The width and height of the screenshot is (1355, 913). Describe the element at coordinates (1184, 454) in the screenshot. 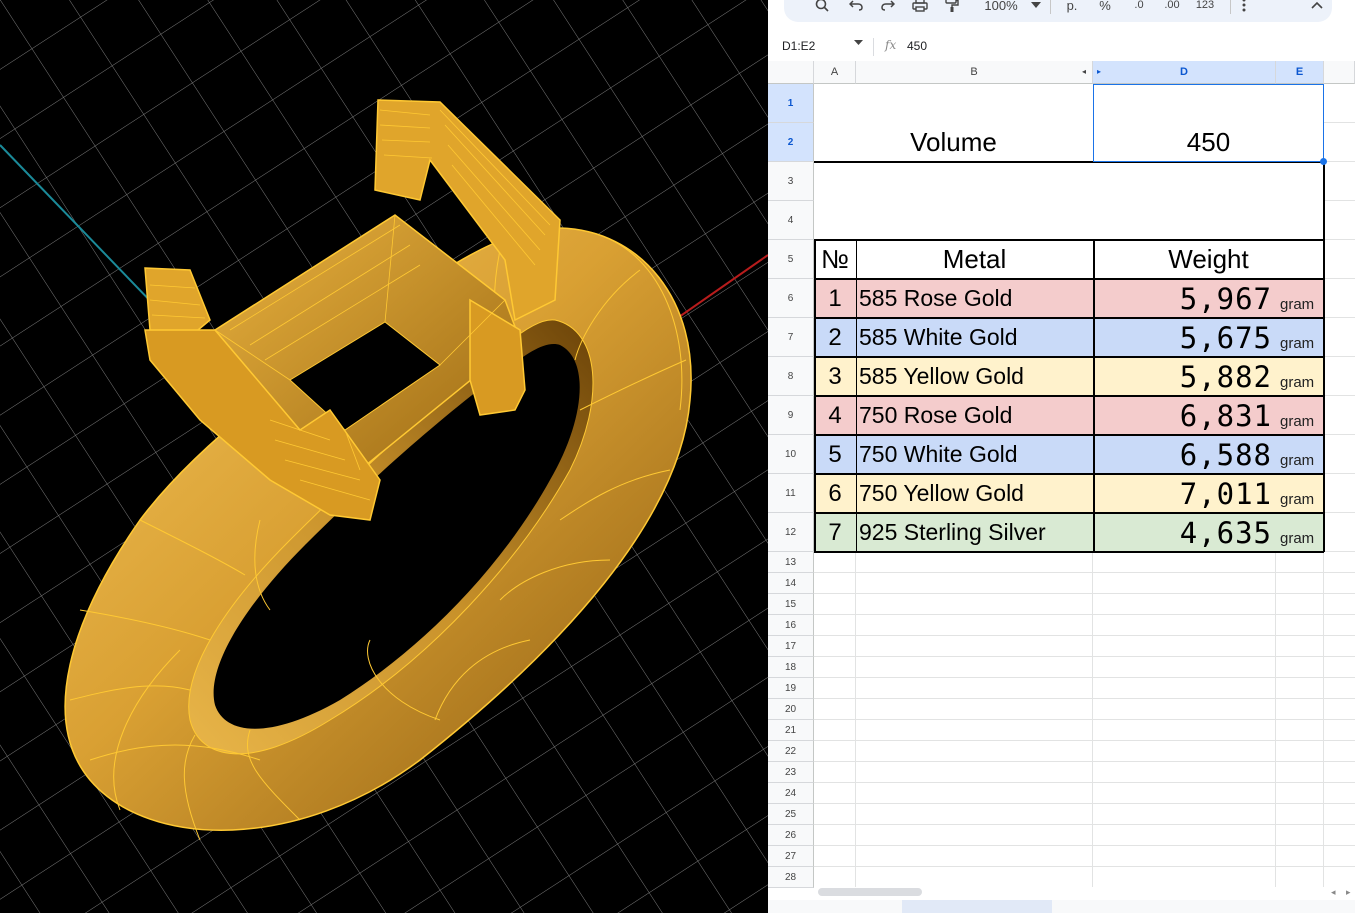

I see `weight-value-cell: 6,588` at that location.